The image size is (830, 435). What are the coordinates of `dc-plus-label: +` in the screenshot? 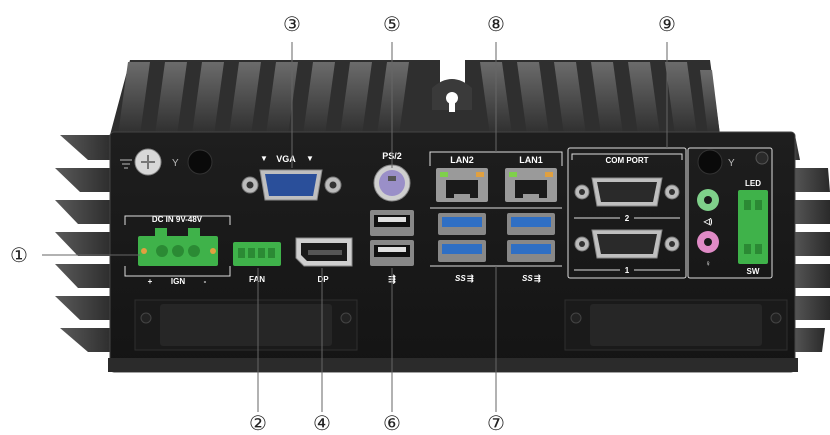 It's located at (150, 281).